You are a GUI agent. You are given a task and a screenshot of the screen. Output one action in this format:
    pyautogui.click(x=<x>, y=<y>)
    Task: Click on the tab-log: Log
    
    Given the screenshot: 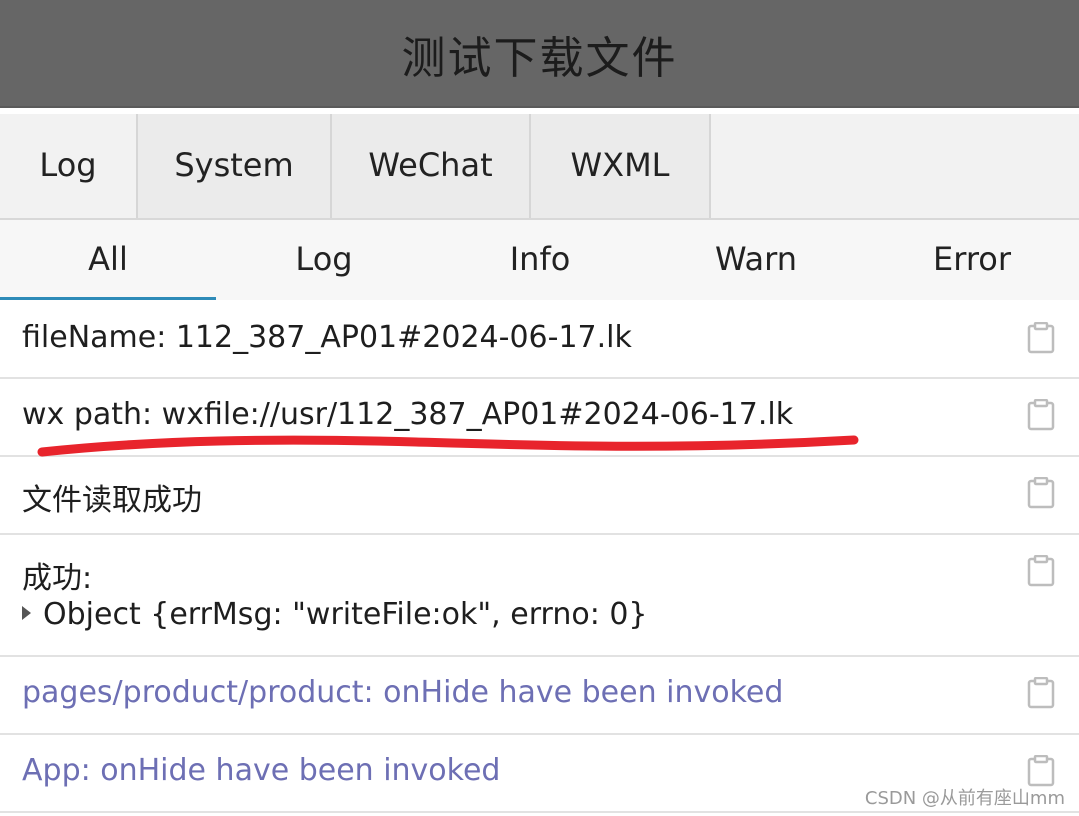 What is the action you would take?
    pyautogui.click(x=69, y=166)
    